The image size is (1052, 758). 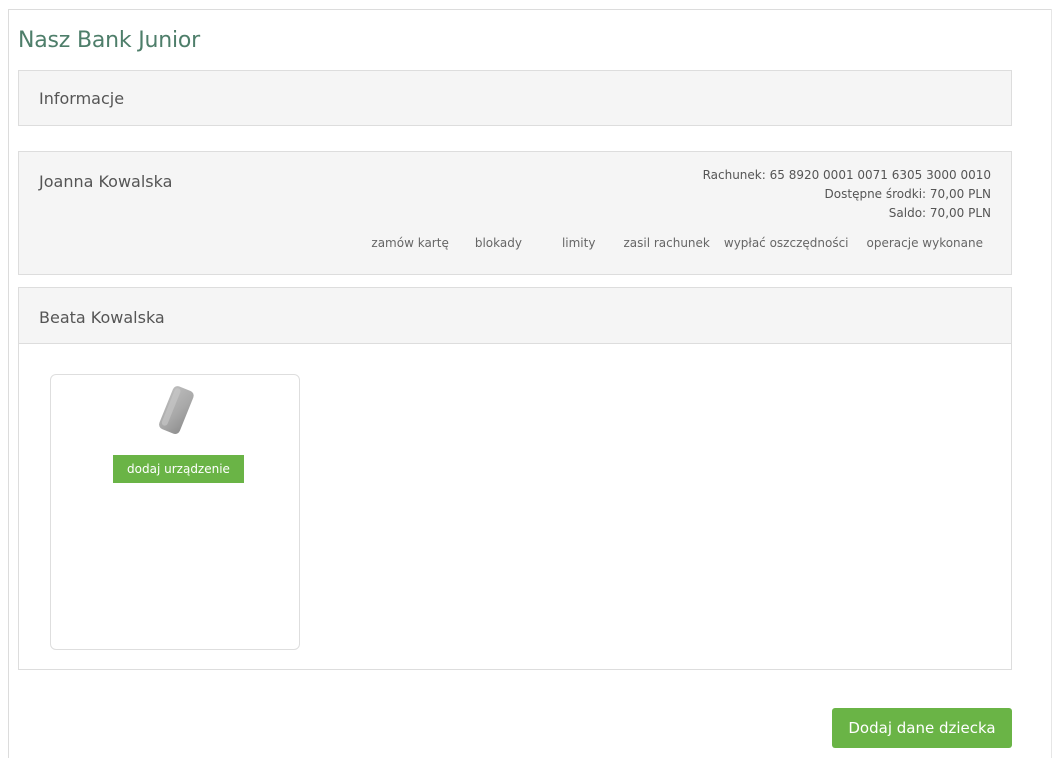 What do you see at coordinates (109, 40) in the screenshot?
I see `page-title: Nasz Bank Junior` at bounding box center [109, 40].